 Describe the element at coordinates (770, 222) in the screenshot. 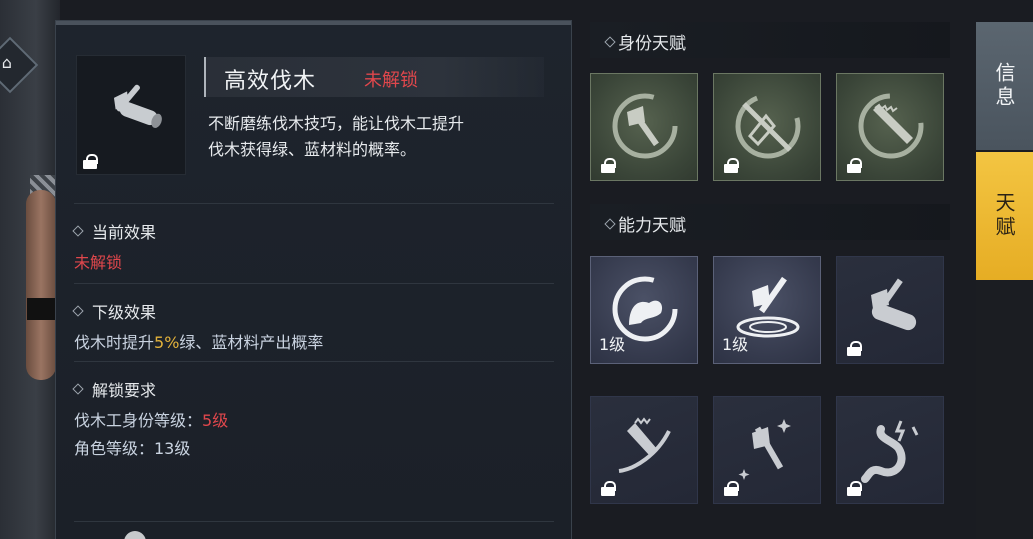

I see `ability-talent-header: 能力天赋` at that location.